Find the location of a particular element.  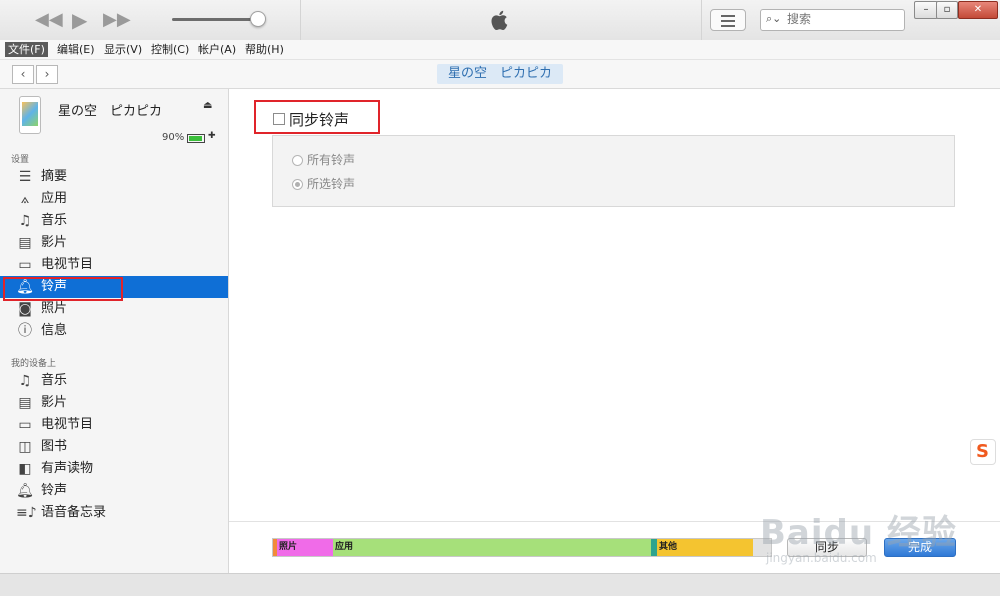

sidebar-item-label: 铃声 is located at coordinates (54, 490).